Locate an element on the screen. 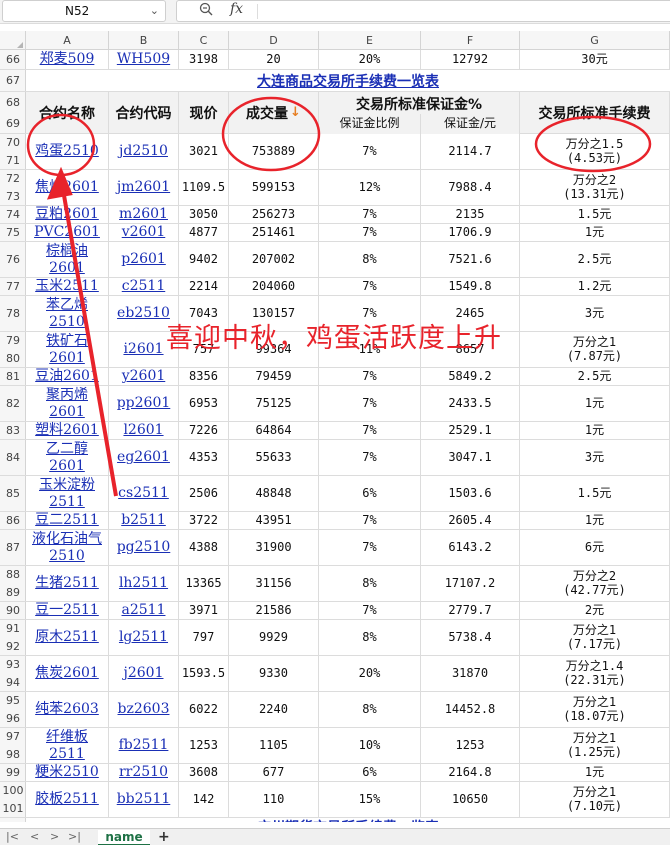 Image resolution: width=670 pixels, height=845 pixels. contract-name-cell: 玉米2511 is located at coordinates (67, 286).